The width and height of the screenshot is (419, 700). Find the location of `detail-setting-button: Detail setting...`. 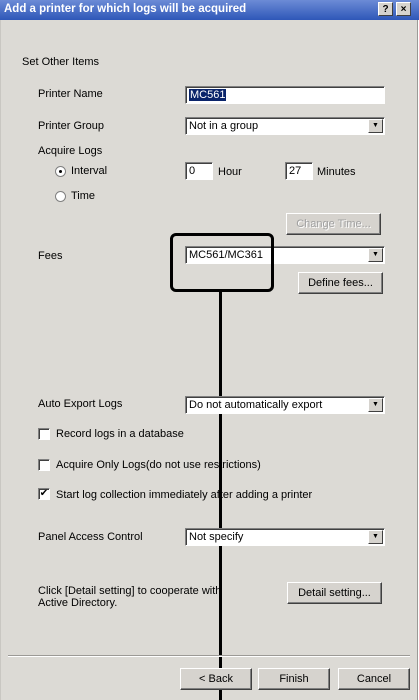

detail-setting-button: Detail setting... is located at coordinates (334, 593).